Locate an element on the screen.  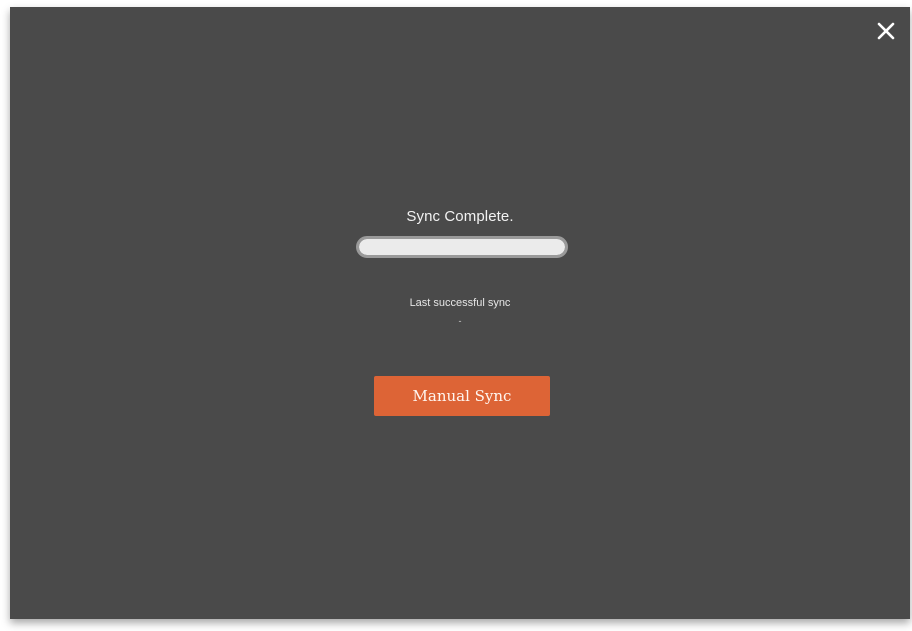
last-sync-label: Last successful sync is located at coordinates (460, 303).